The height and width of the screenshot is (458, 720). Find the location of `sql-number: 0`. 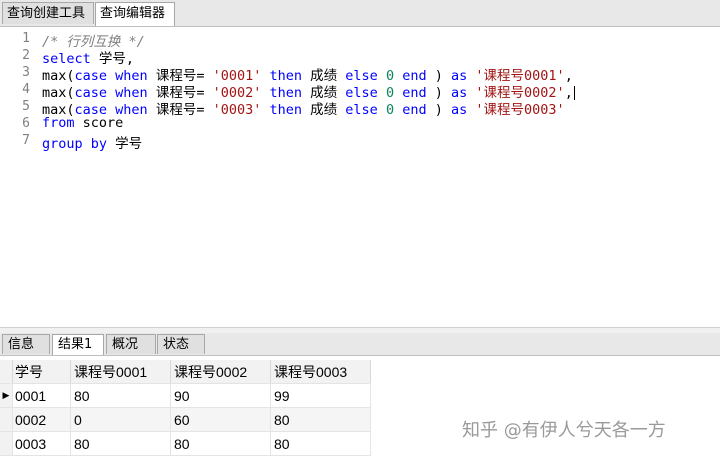

sql-number: 0 is located at coordinates (390, 110).